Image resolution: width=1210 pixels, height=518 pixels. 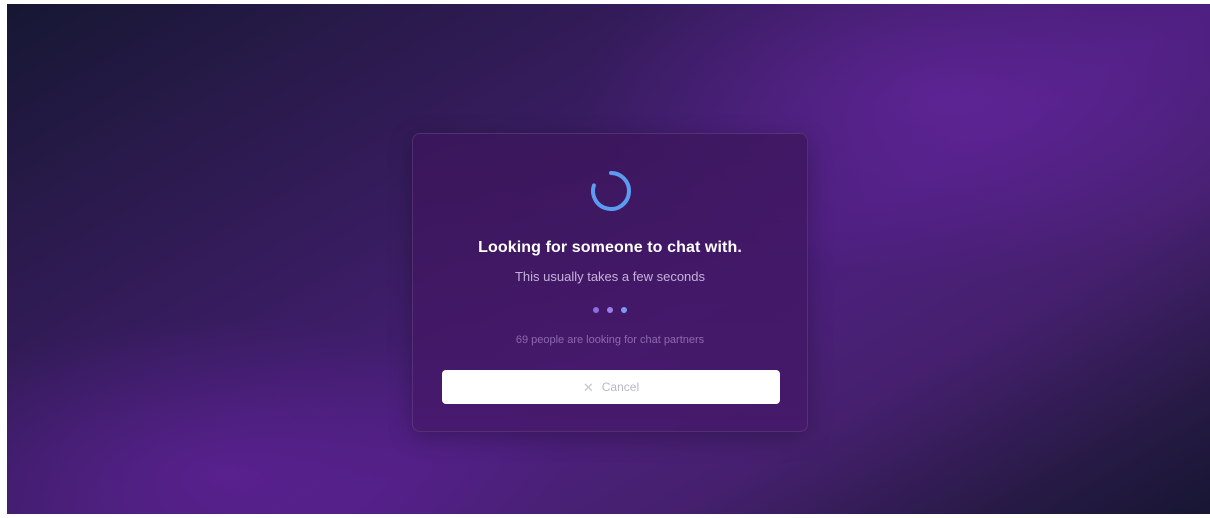 I want to click on dialog-title: Looking for someone to chat with., so click(x=610, y=247).